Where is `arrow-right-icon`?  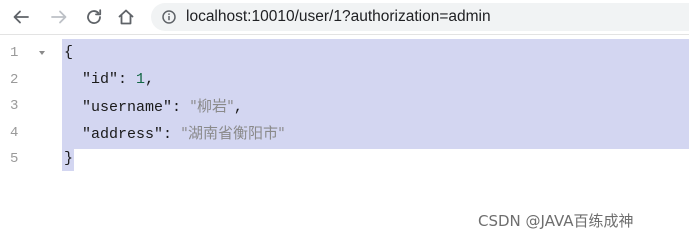
arrow-right-icon is located at coordinates (59, 17).